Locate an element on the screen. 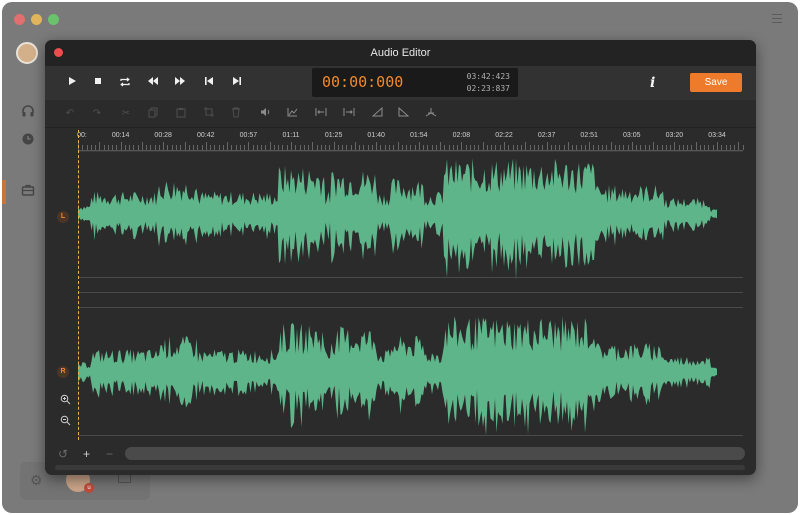 This screenshot has width=800, height=515. fast-forward-icon is located at coordinates (180, 83).